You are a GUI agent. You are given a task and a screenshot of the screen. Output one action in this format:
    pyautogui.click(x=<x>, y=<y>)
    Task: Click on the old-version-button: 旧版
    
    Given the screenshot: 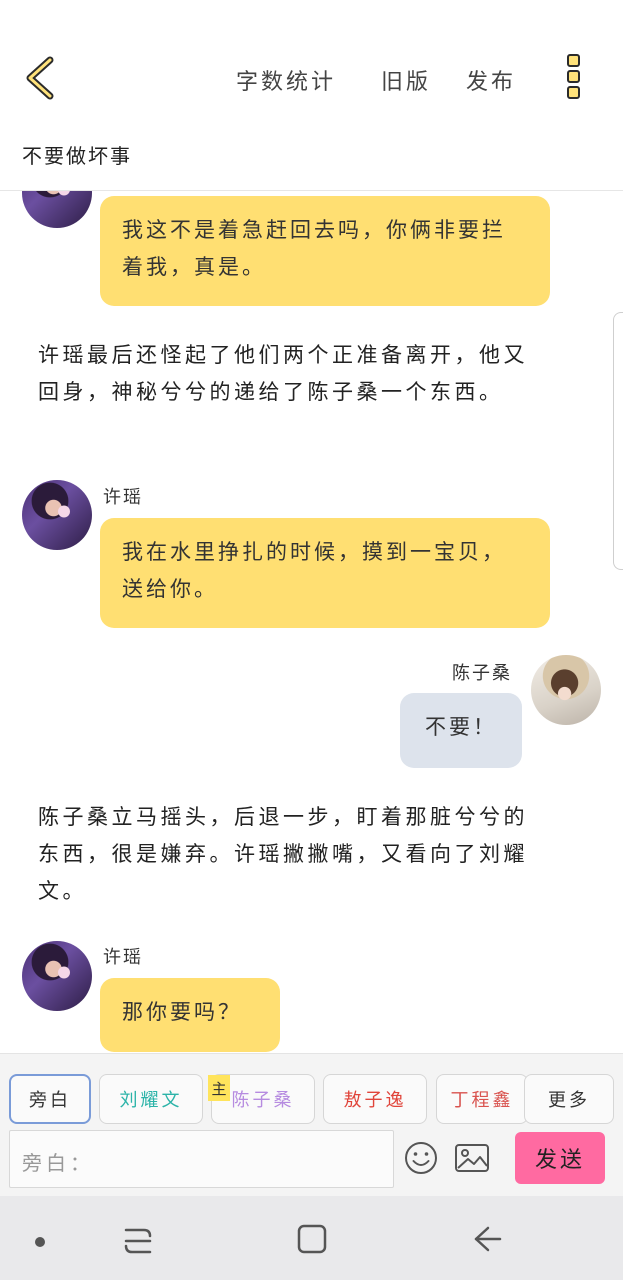 What is the action you would take?
    pyautogui.click(x=406, y=80)
    